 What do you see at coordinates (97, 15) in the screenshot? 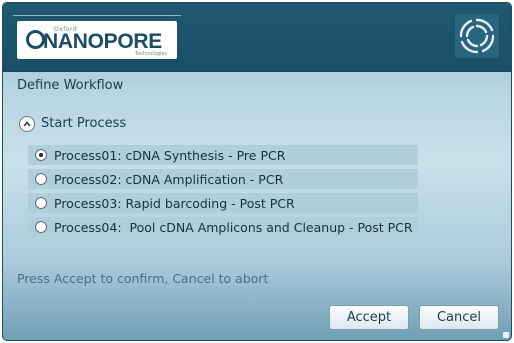
I see `header-divider` at bounding box center [97, 15].